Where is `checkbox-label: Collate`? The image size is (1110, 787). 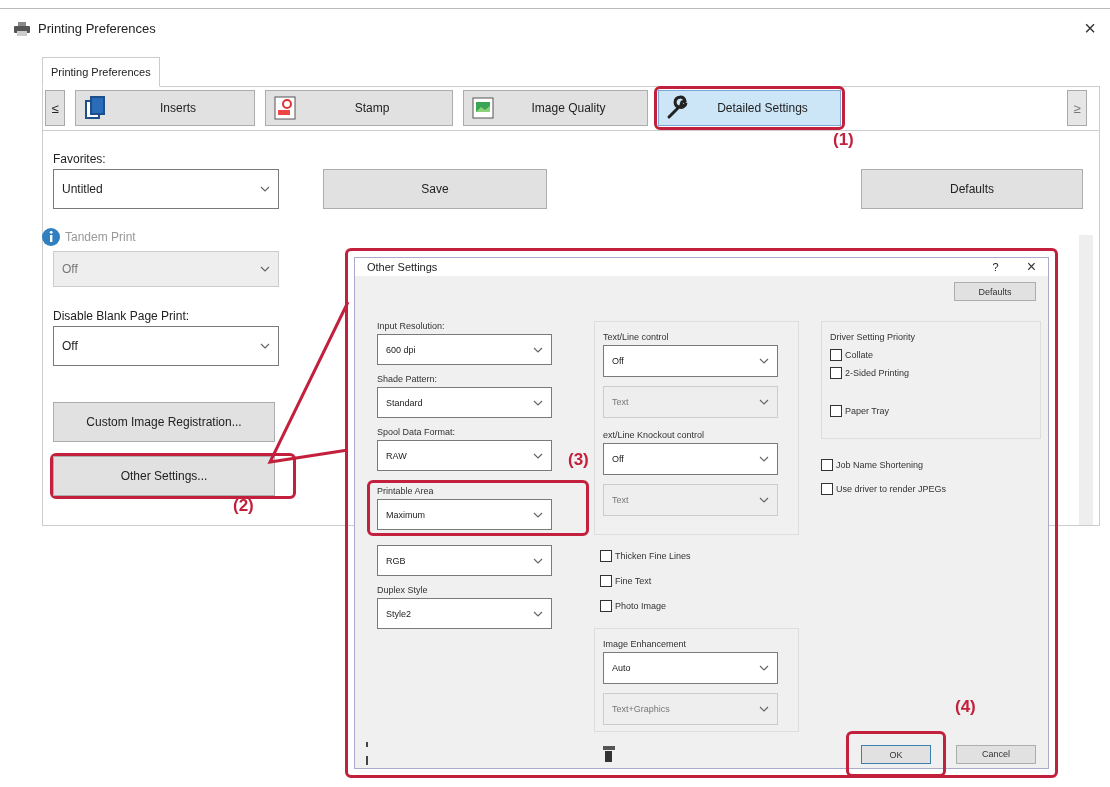 checkbox-label: Collate is located at coordinates (859, 355).